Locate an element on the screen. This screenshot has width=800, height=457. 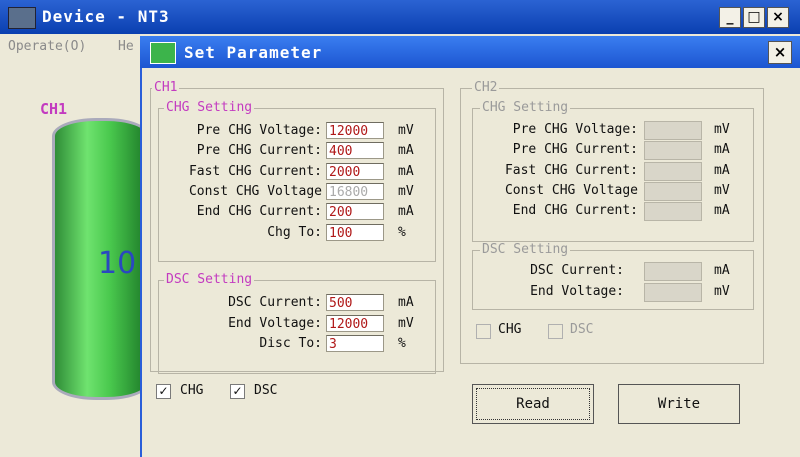
ch2-dsc-row-unit: mV is located at coordinates (722, 291).